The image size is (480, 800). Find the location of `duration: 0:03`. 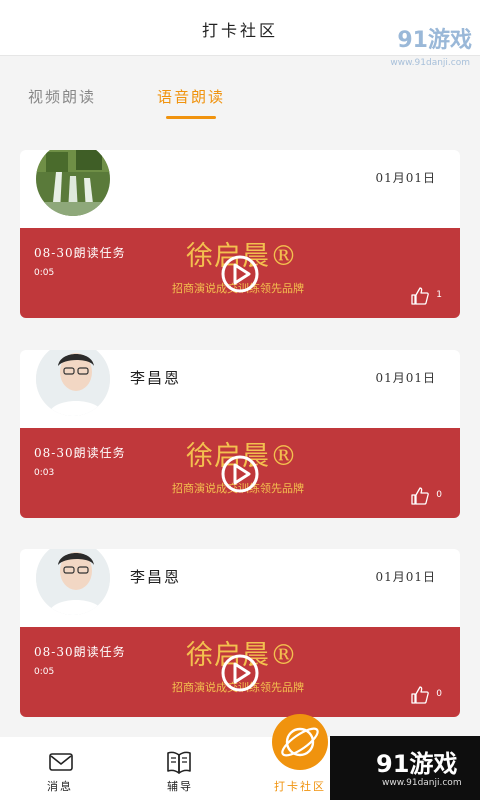

duration: 0:03 is located at coordinates (44, 473).